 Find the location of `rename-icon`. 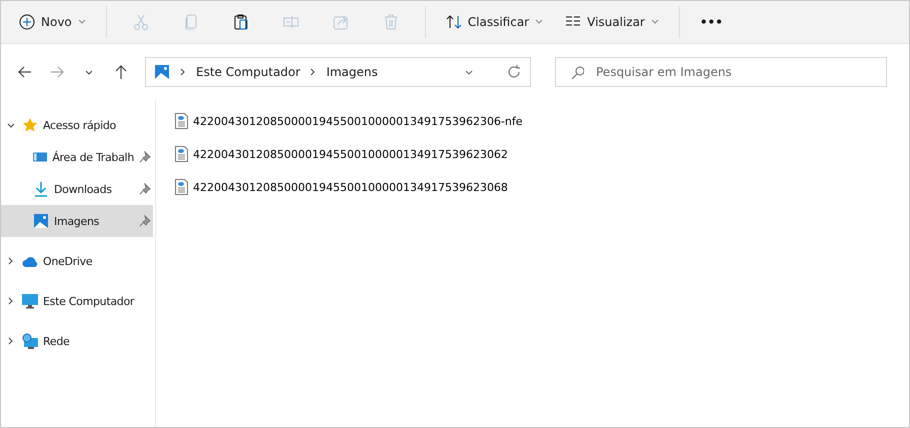

rename-icon is located at coordinates (290, 22).